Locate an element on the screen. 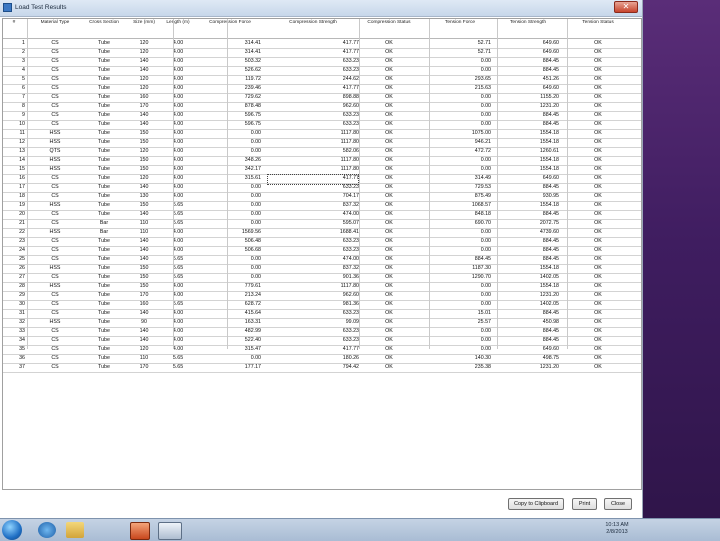 The width and height of the screenshot is (720, 541). cell-cf: 348.26 is located at coordinates (252, 160).